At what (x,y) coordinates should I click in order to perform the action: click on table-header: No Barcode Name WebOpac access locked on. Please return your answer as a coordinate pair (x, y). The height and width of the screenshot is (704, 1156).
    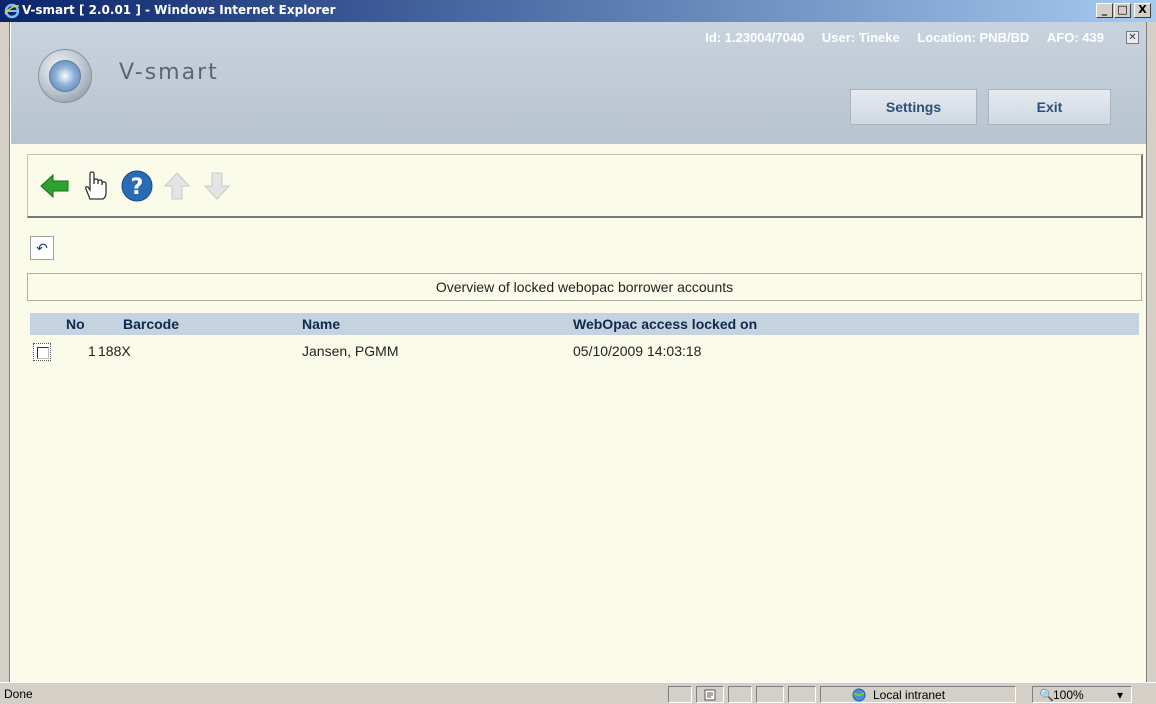
    Looking at the image, I should click on (584, 324).